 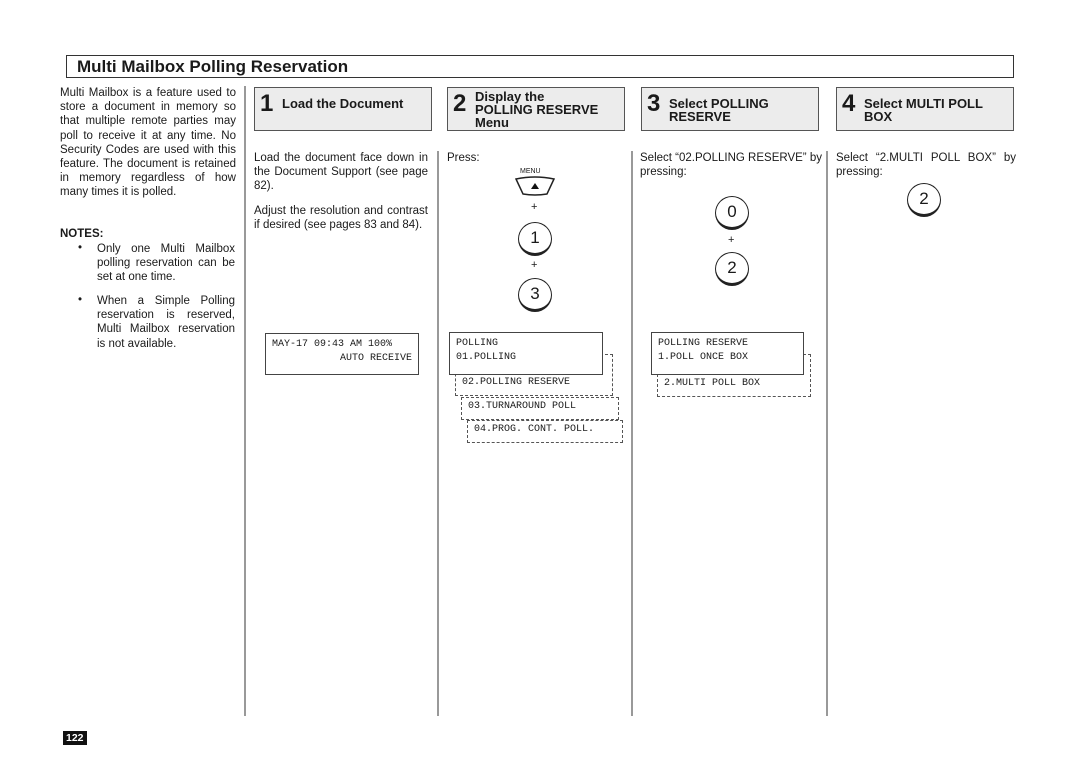 I want to click on lcd-line: AUTO RECEIVE, so click(x=375, y=358).